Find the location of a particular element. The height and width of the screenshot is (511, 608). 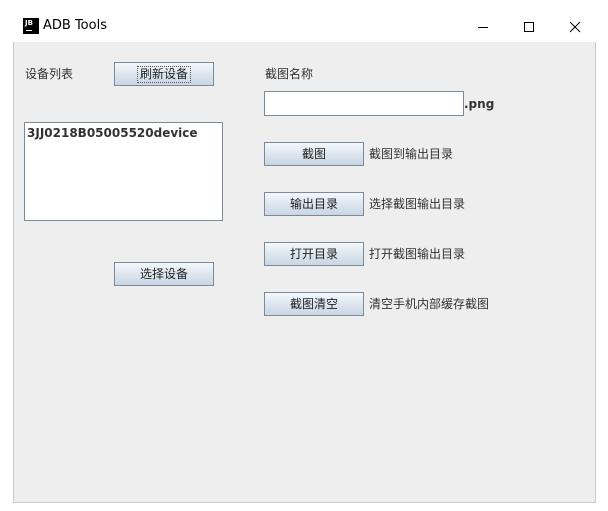

file-extension-label: .png is located at coordinates (479, 104).